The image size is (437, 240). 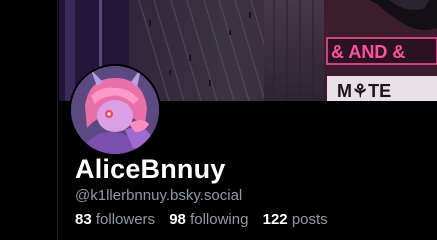 What do you see at coordinates (364, 91) in the screenshot?
I see `motel-sign-text: M⚘TE` at bounding box center [364, 91].